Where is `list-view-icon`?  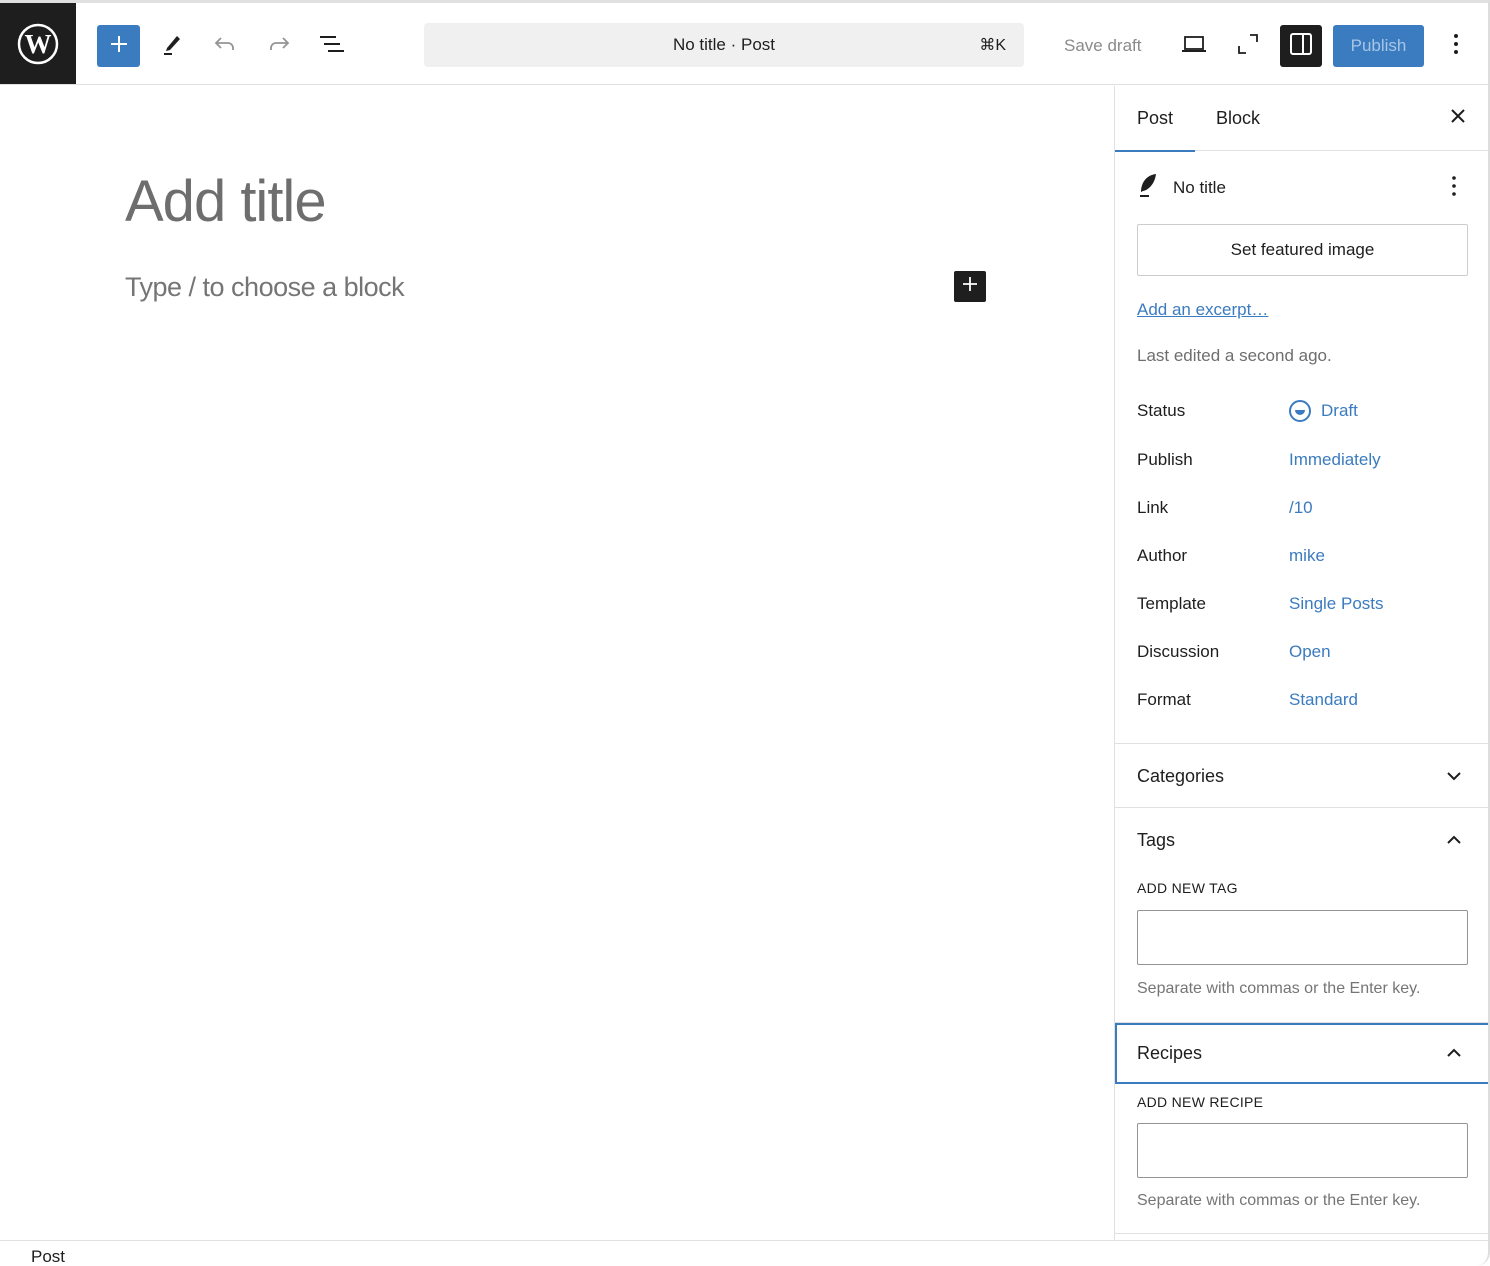 list-view-icon is located at coordinates (332, 46).